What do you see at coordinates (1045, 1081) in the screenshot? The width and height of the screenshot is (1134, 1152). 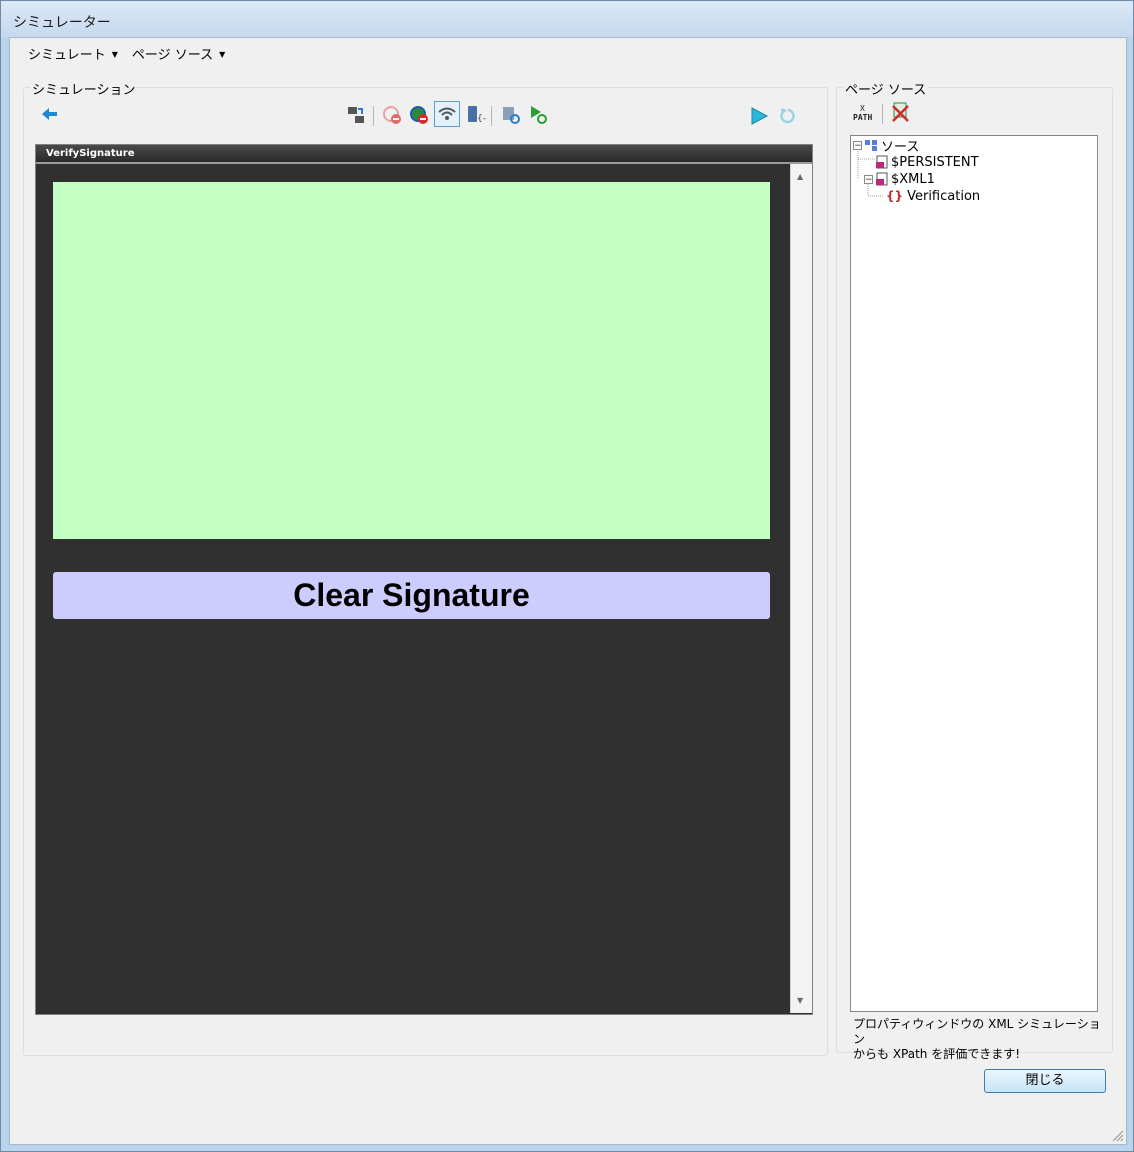 I see `close-button: 閉じる` at bounding box center [1045, 1081].